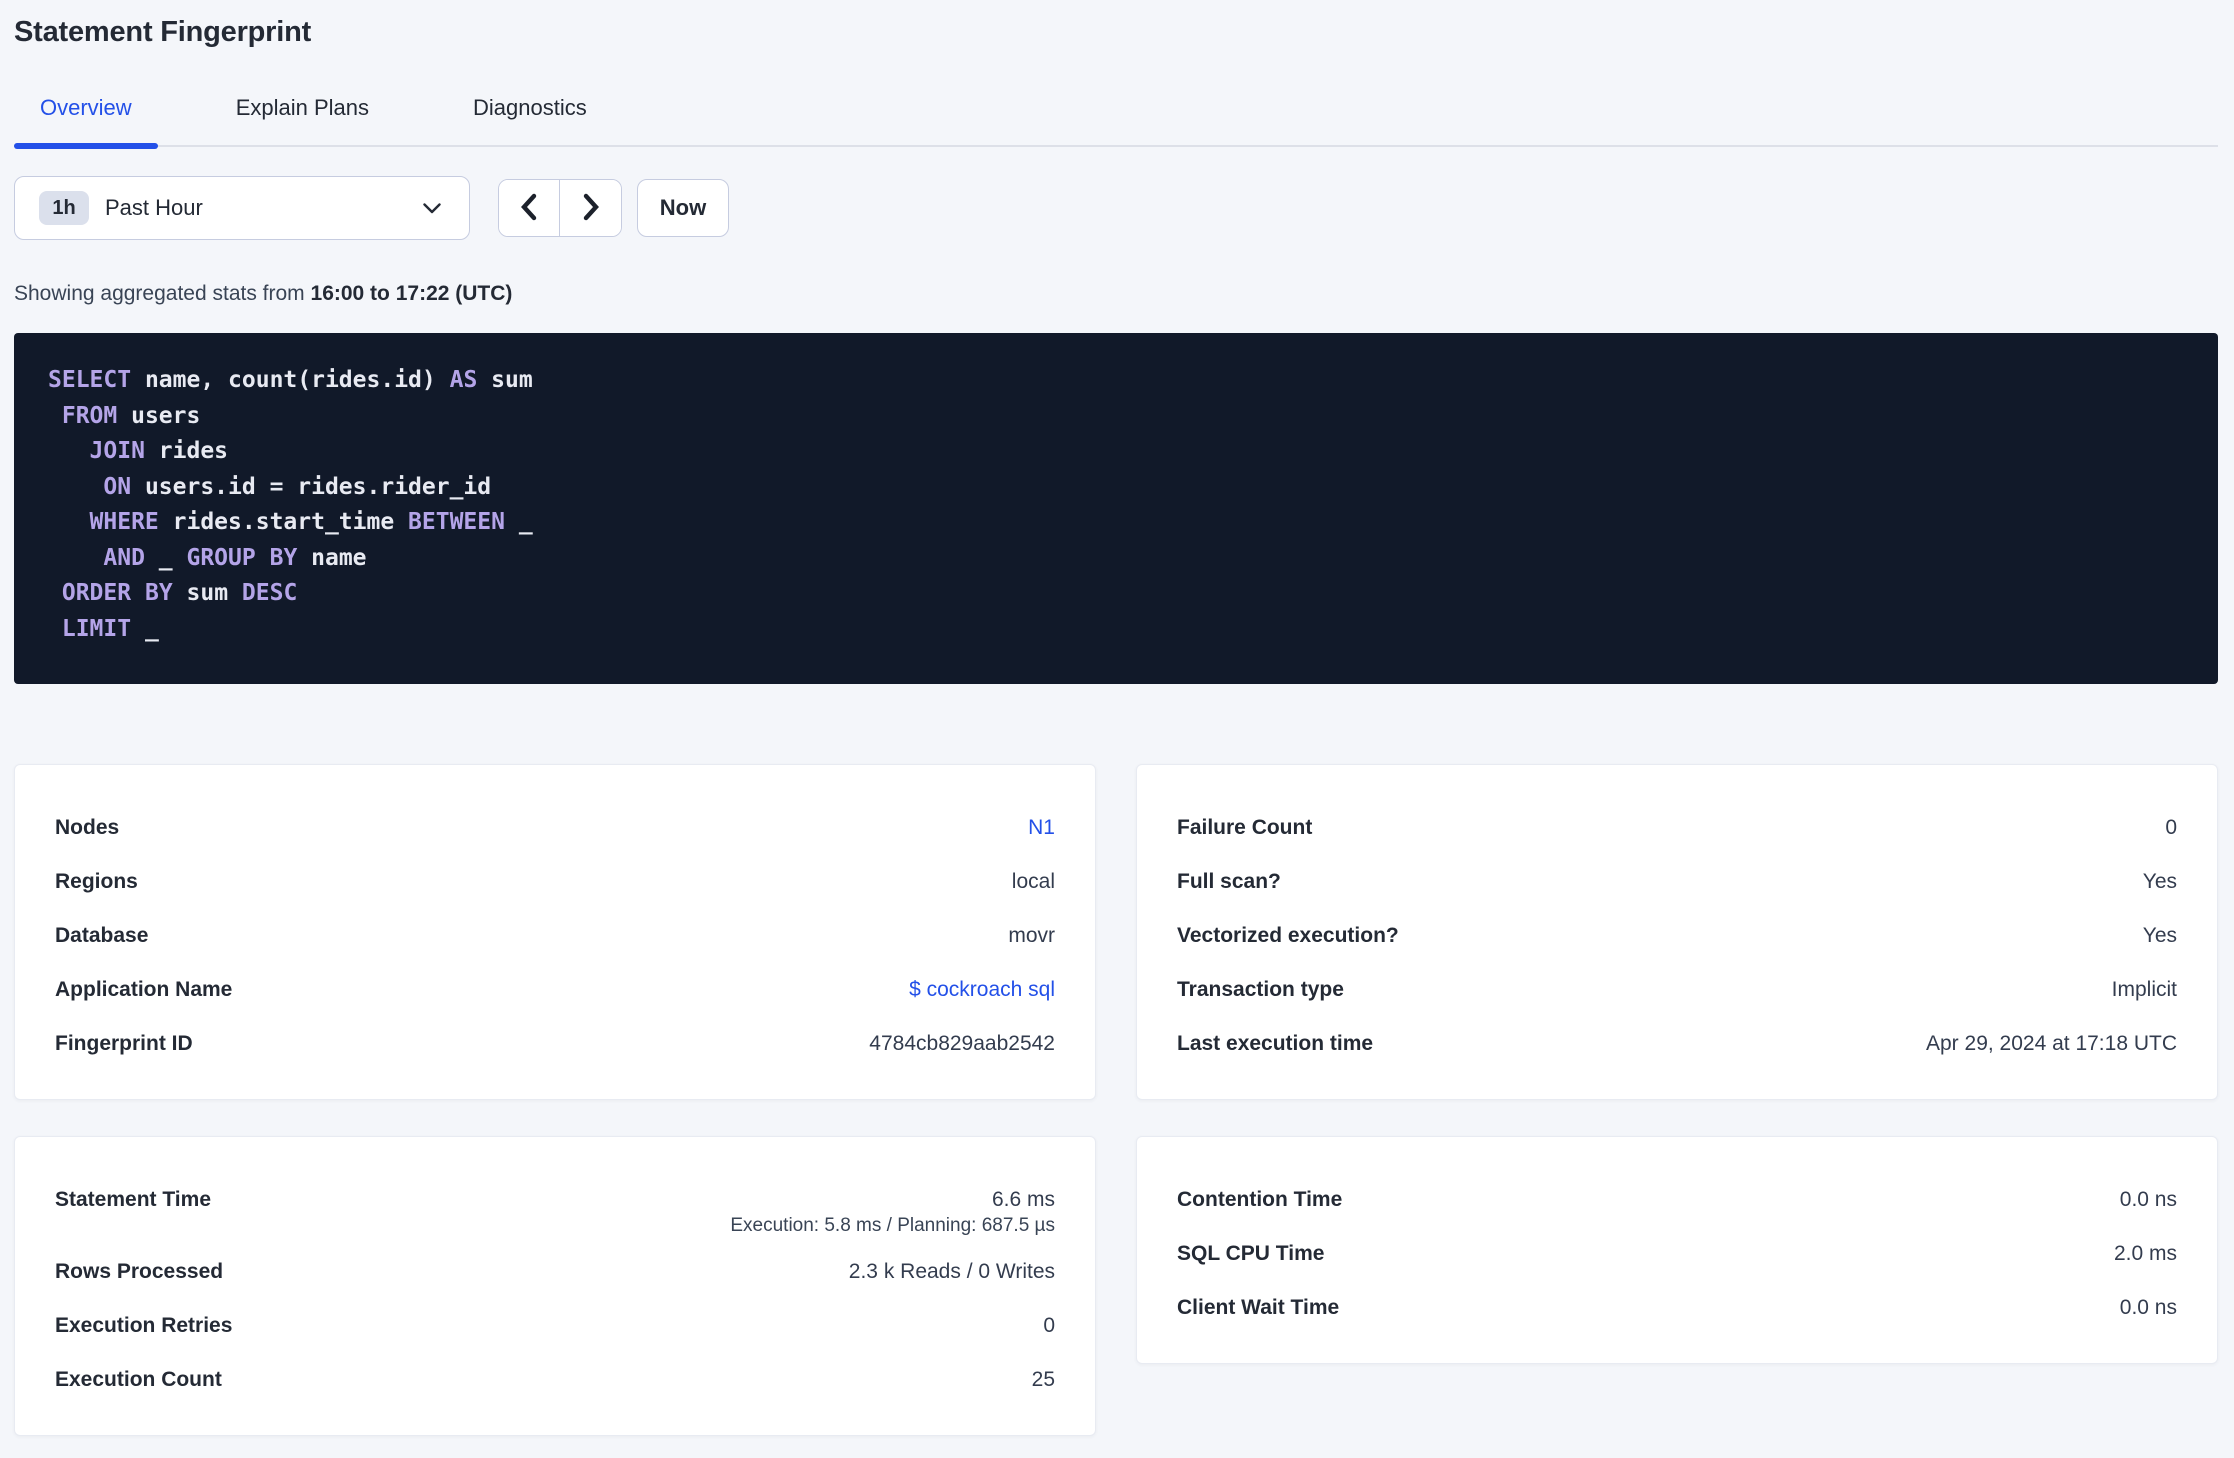 The image size is (2234, 1458). What do you see at coordinates (982, 990) in the screenshot?
I see `application-link: $ cockroach sql` at bounding box center [982, 990].